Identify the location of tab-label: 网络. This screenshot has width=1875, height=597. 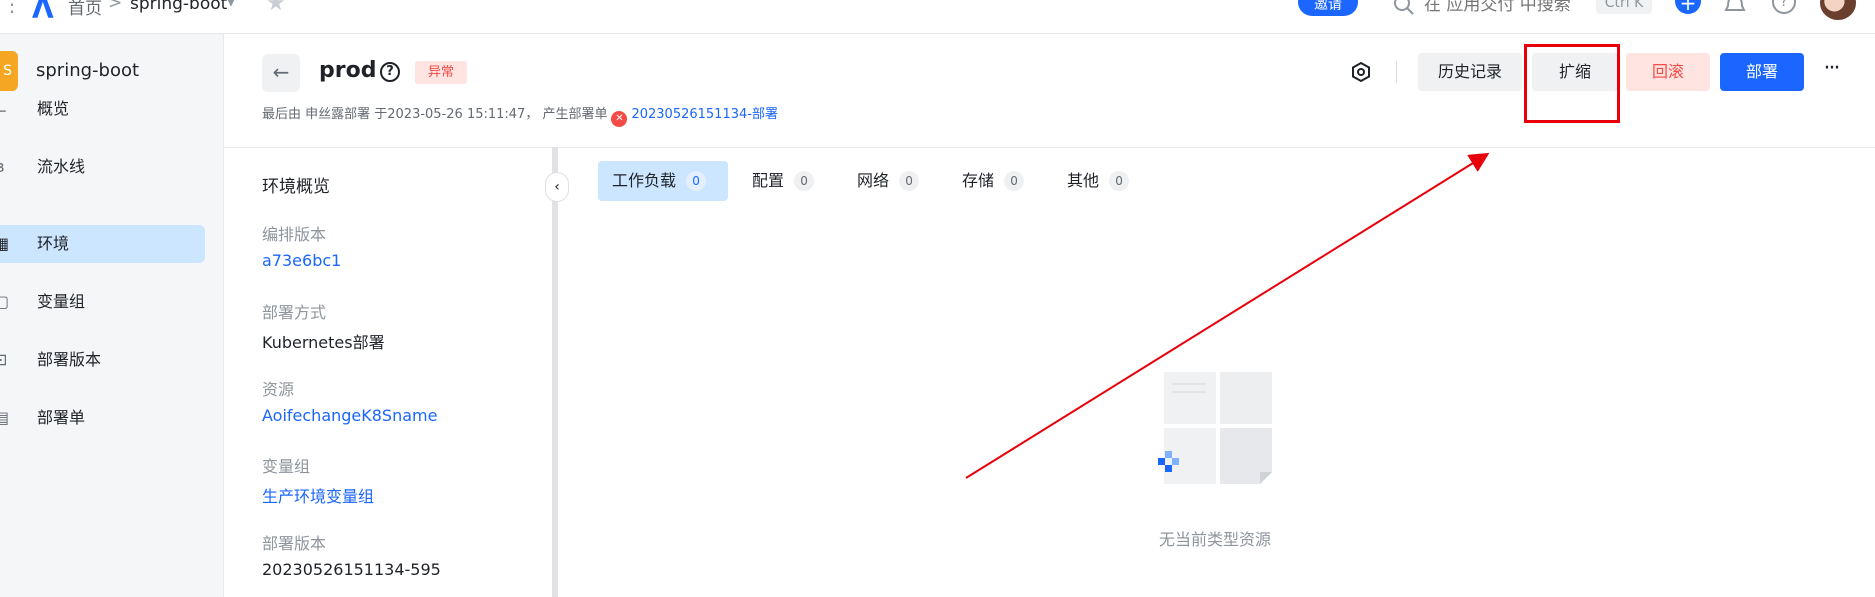
(873, 180).